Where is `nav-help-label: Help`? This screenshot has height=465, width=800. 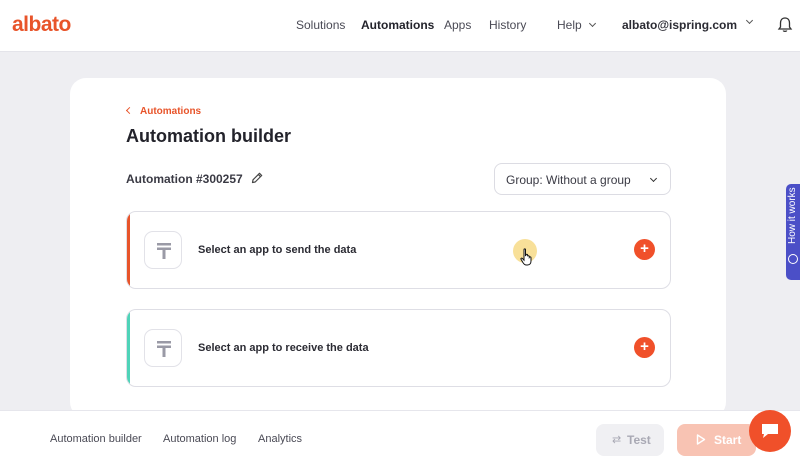 nav-help-label: Help is located at coordinates (569, 25).